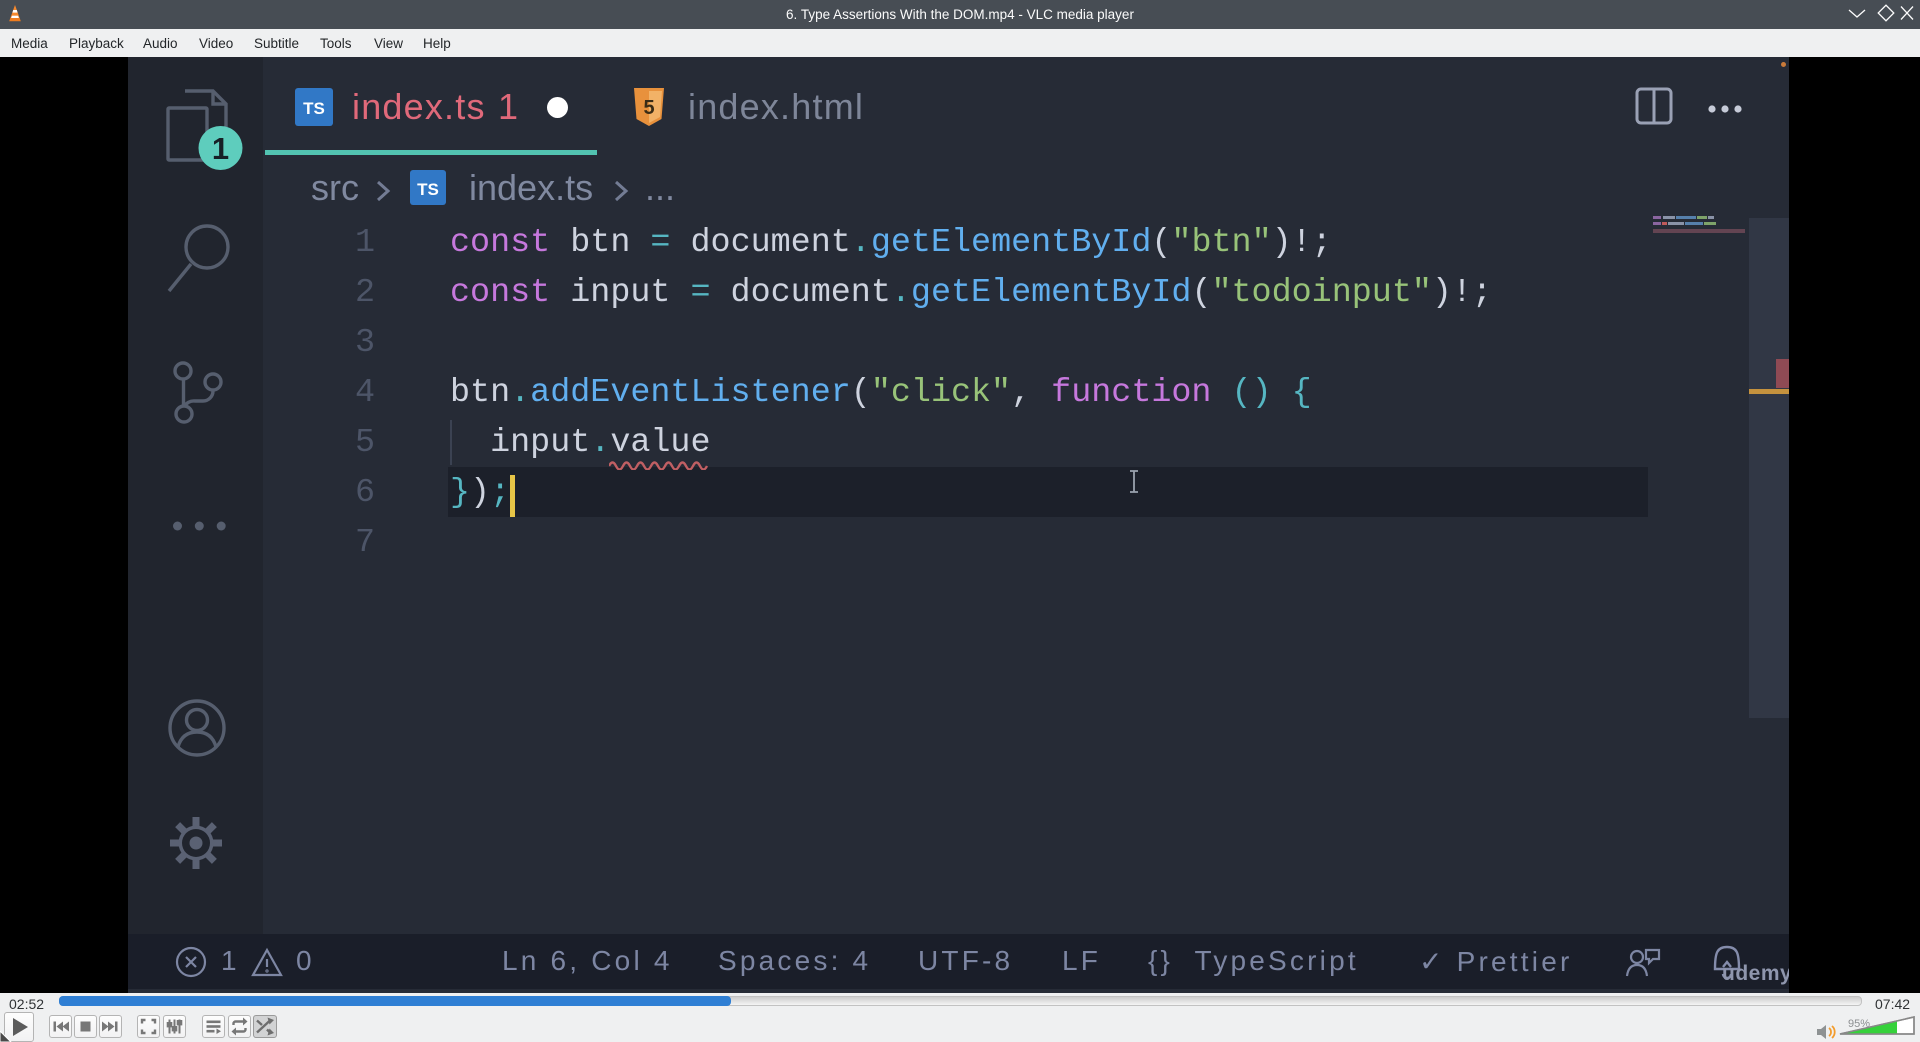 The image size is (1920, 1042). What do you see at coordinates (220, 148) in the screenshot?
I see `svg-text: 1` at bounding box center [220, 148].